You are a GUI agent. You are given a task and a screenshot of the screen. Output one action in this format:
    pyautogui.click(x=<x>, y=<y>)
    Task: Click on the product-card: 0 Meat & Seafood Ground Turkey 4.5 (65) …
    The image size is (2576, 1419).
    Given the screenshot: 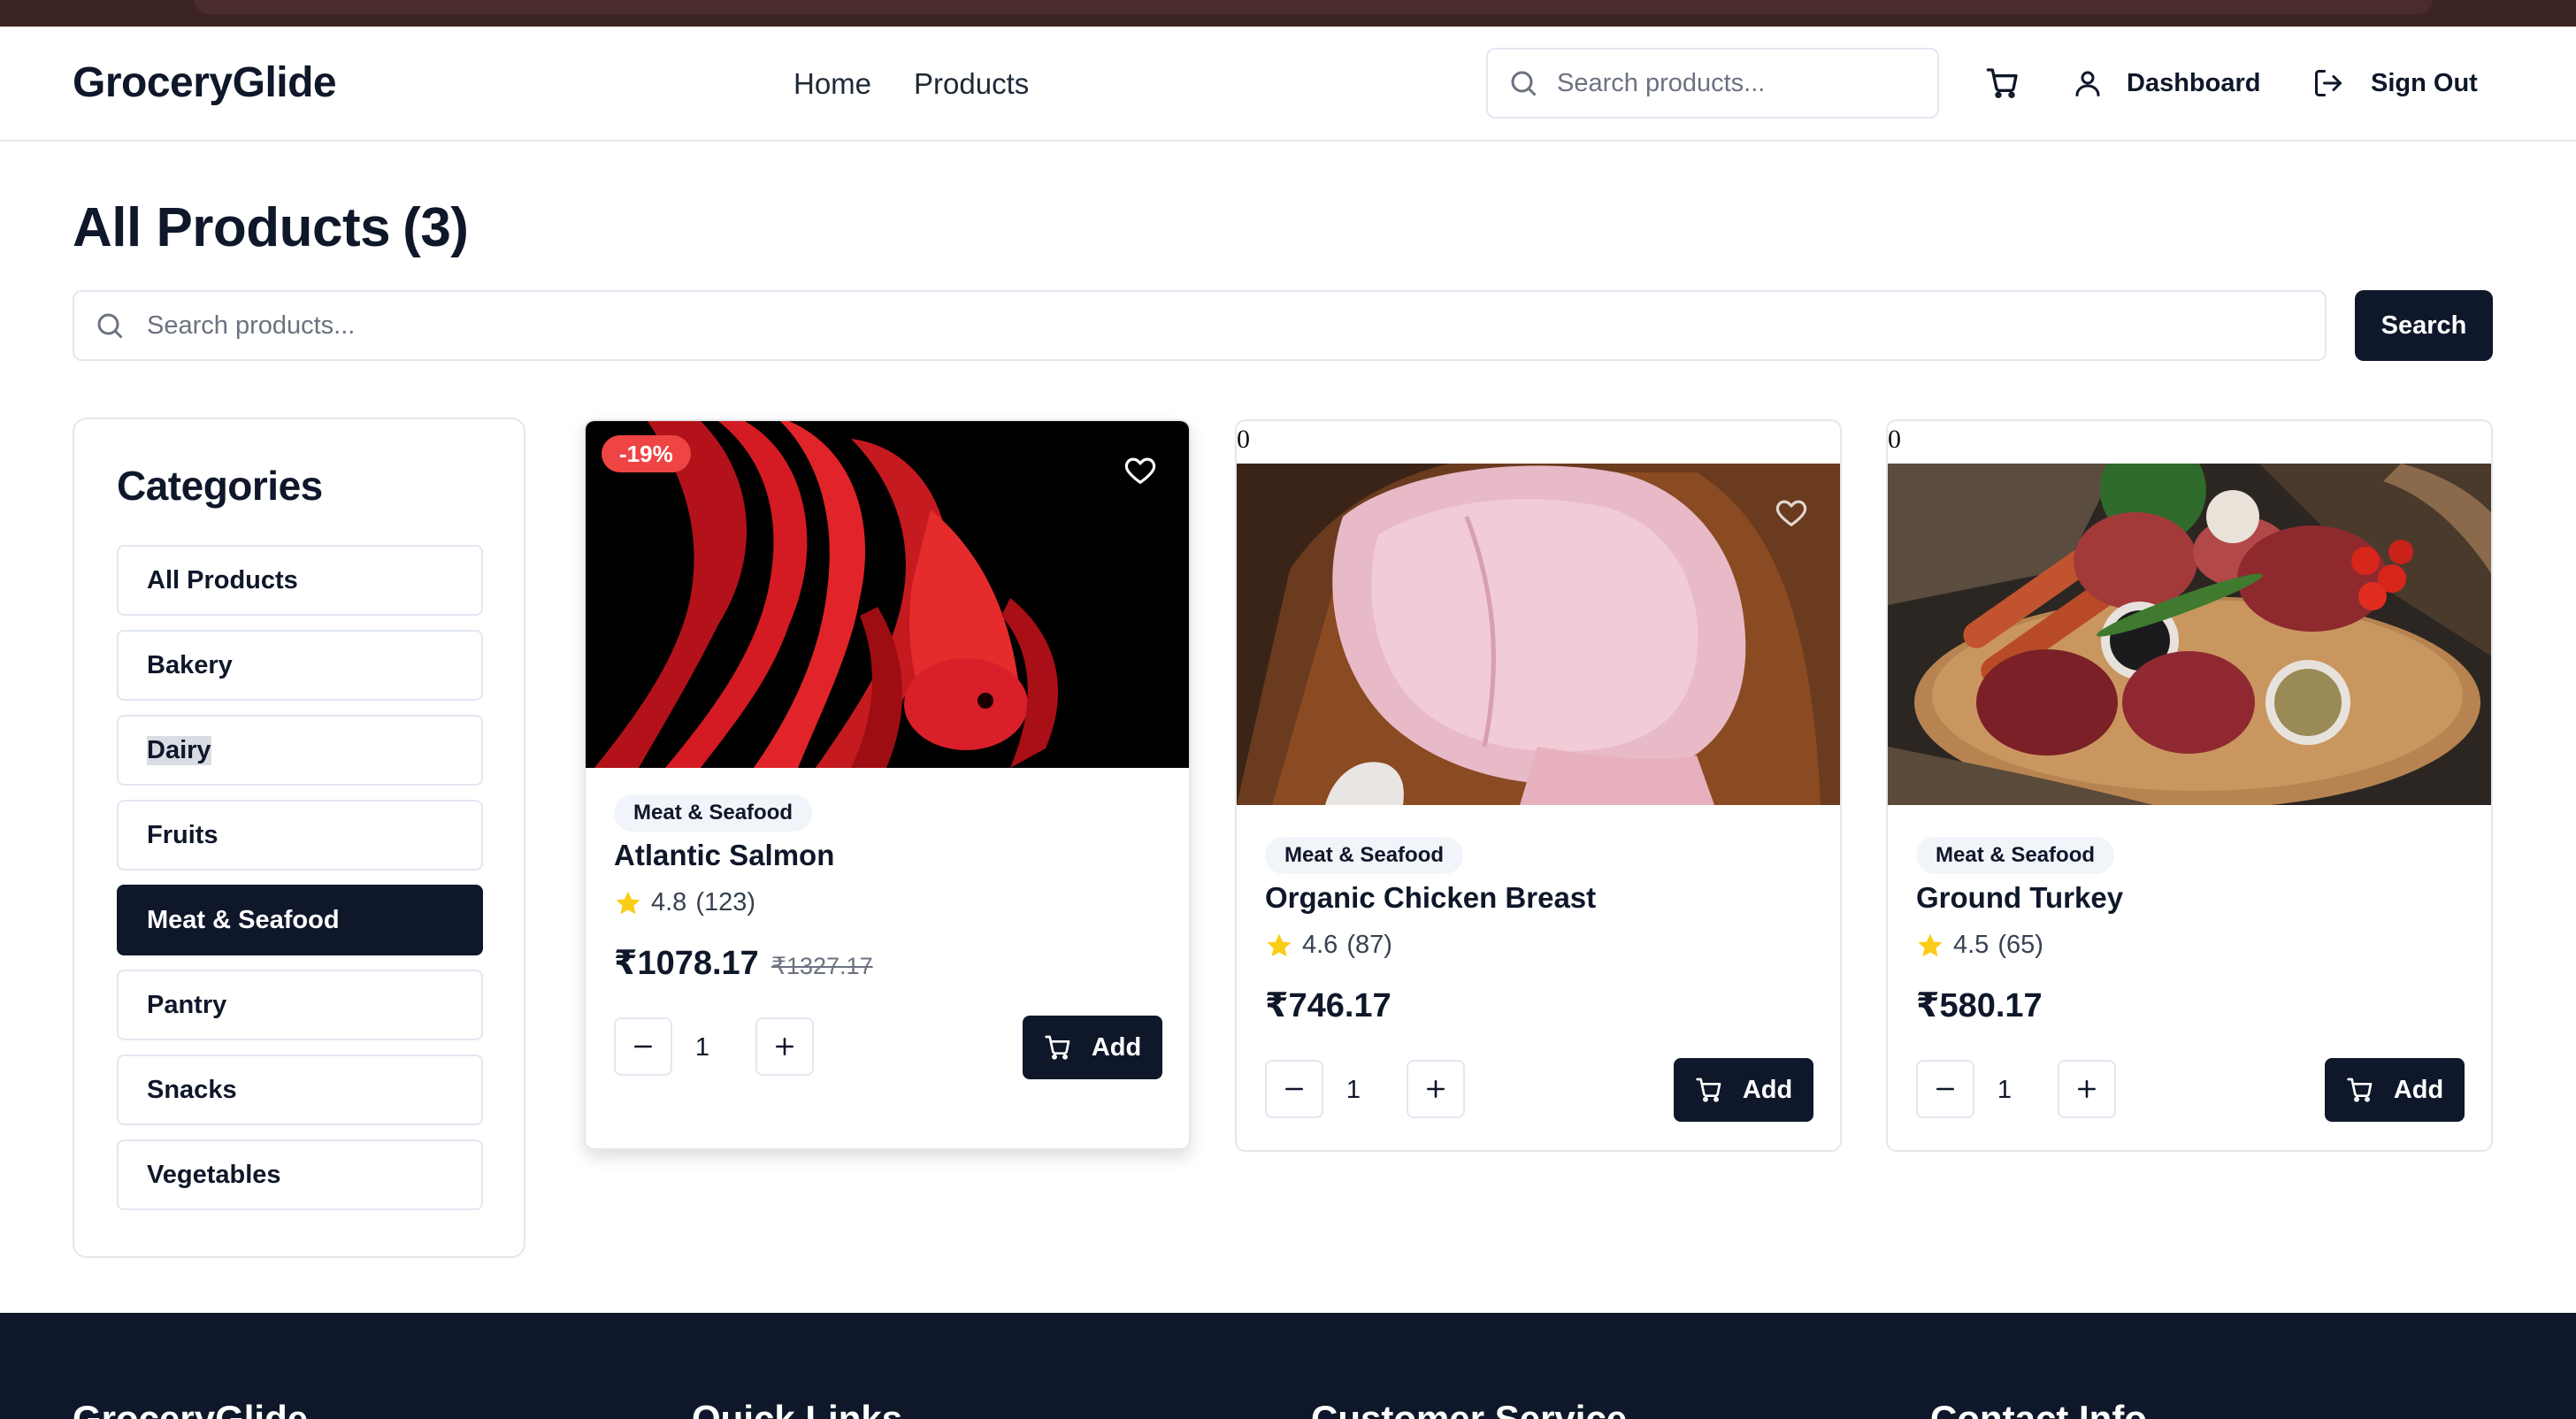 What is the action you would take?
    pyautogui.click(x=2189, y=786)
    